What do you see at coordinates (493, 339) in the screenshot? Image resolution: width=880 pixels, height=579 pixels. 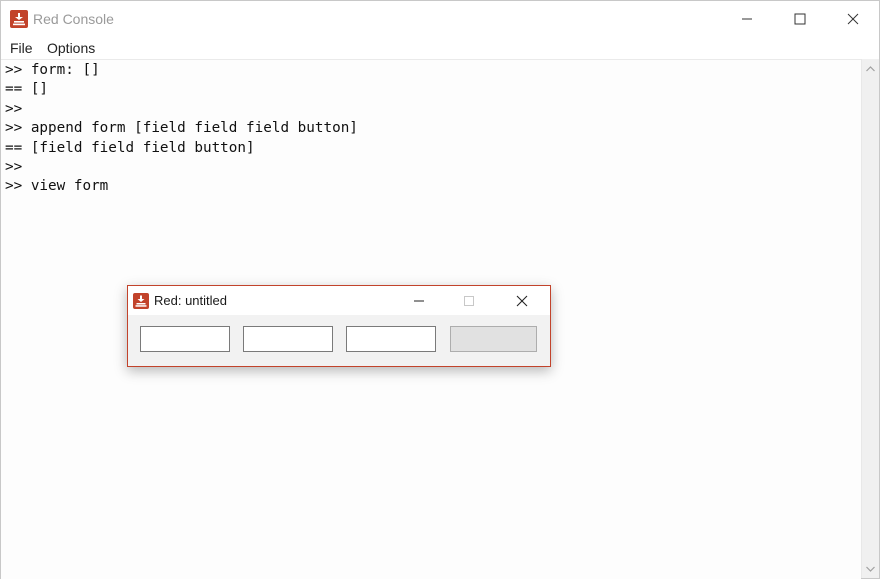 I see `form-button` at bounding box center [493, 339].